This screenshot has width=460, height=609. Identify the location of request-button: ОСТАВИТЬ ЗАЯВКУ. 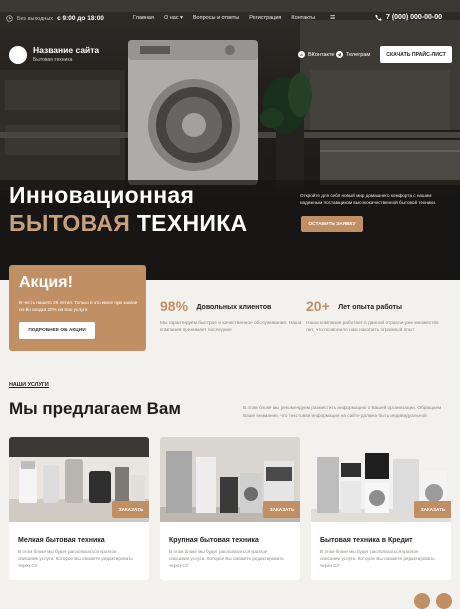
(332, 224).